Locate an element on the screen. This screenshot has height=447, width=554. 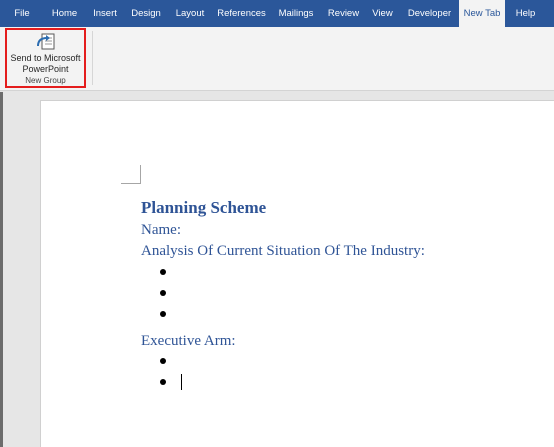
margin-corner-mark is located at coordinates (130, 183).